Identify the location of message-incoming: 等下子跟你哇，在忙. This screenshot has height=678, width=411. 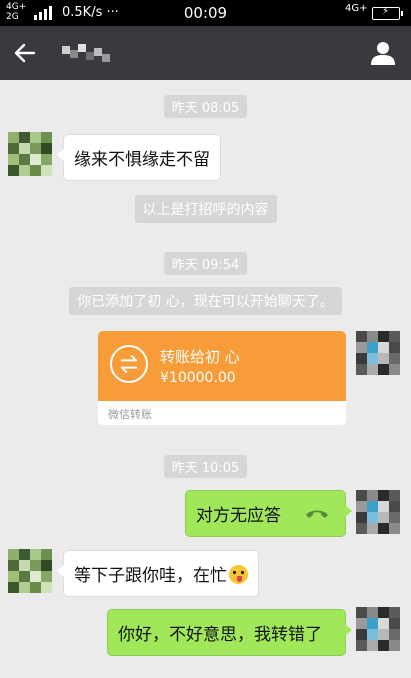
(158, 573).